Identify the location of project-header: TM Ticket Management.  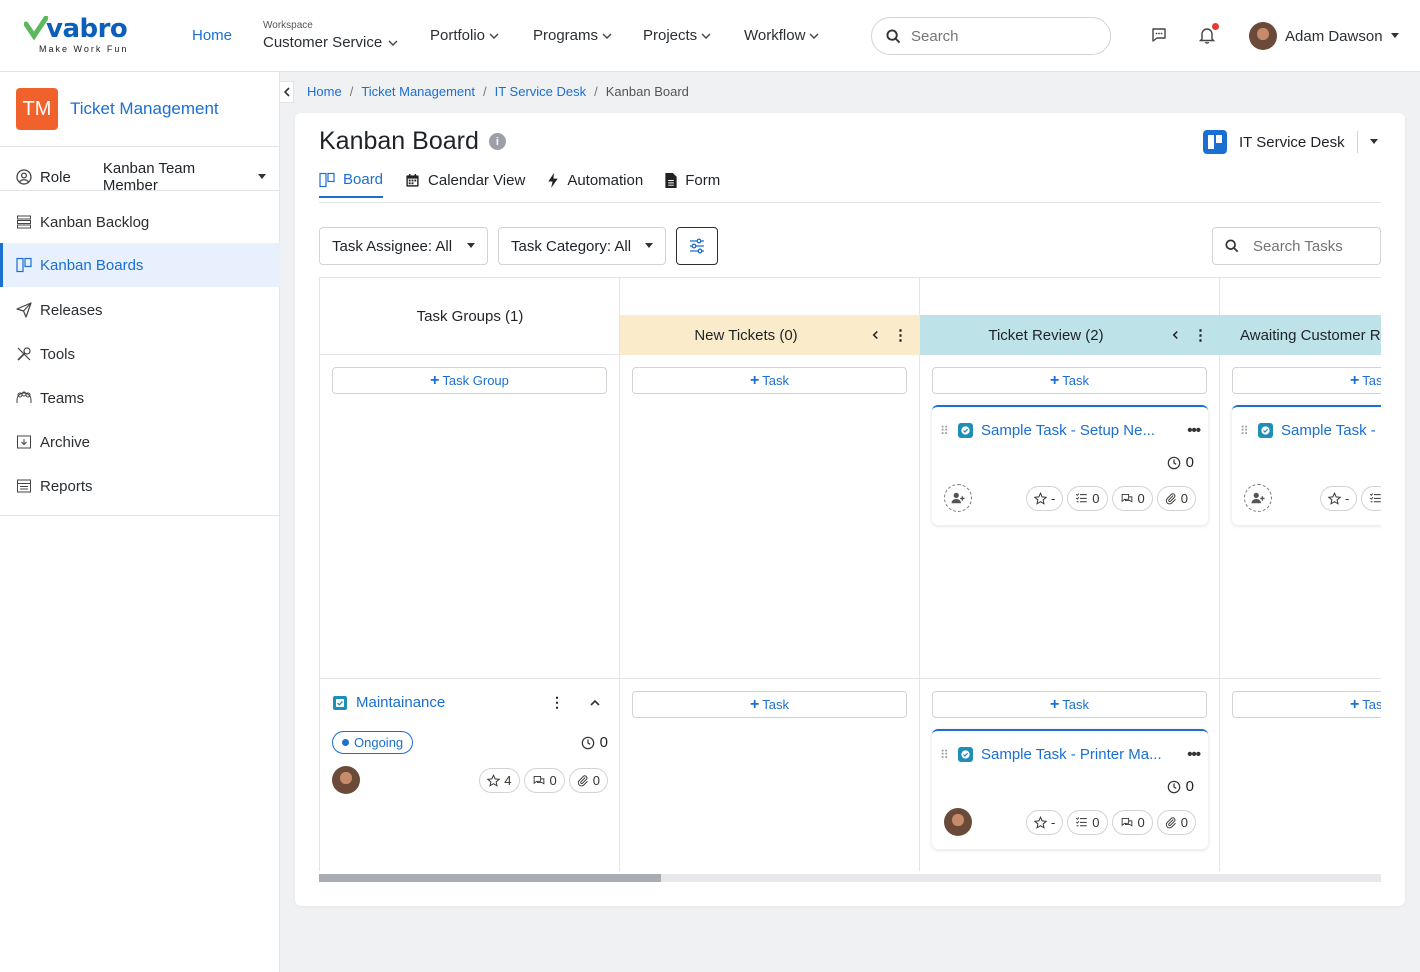
(117, 109).